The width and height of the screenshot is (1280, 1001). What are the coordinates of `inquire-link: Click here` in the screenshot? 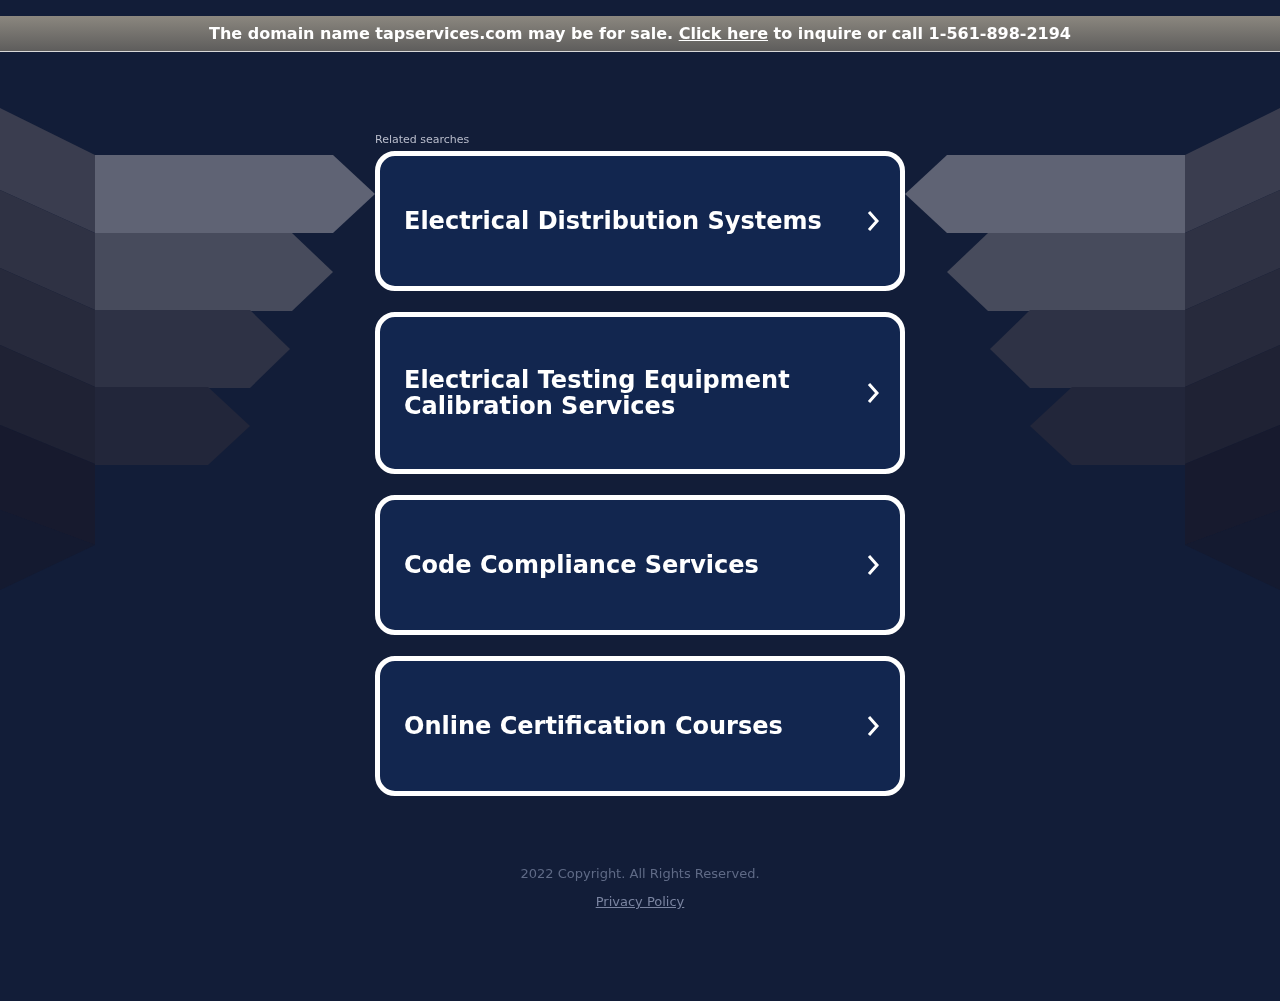 It's located at (723, 33).